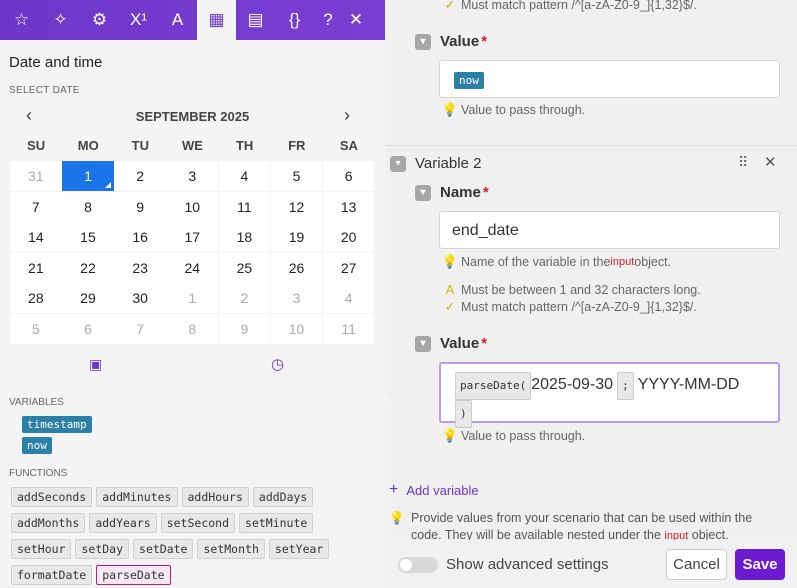 Image resolution: width=797 pixels, height=588 pixels. What do you see at coordinates (198, 523) in the screenshot?
I see `function-setSecond: setSecond` at bounding box center [198, 523].